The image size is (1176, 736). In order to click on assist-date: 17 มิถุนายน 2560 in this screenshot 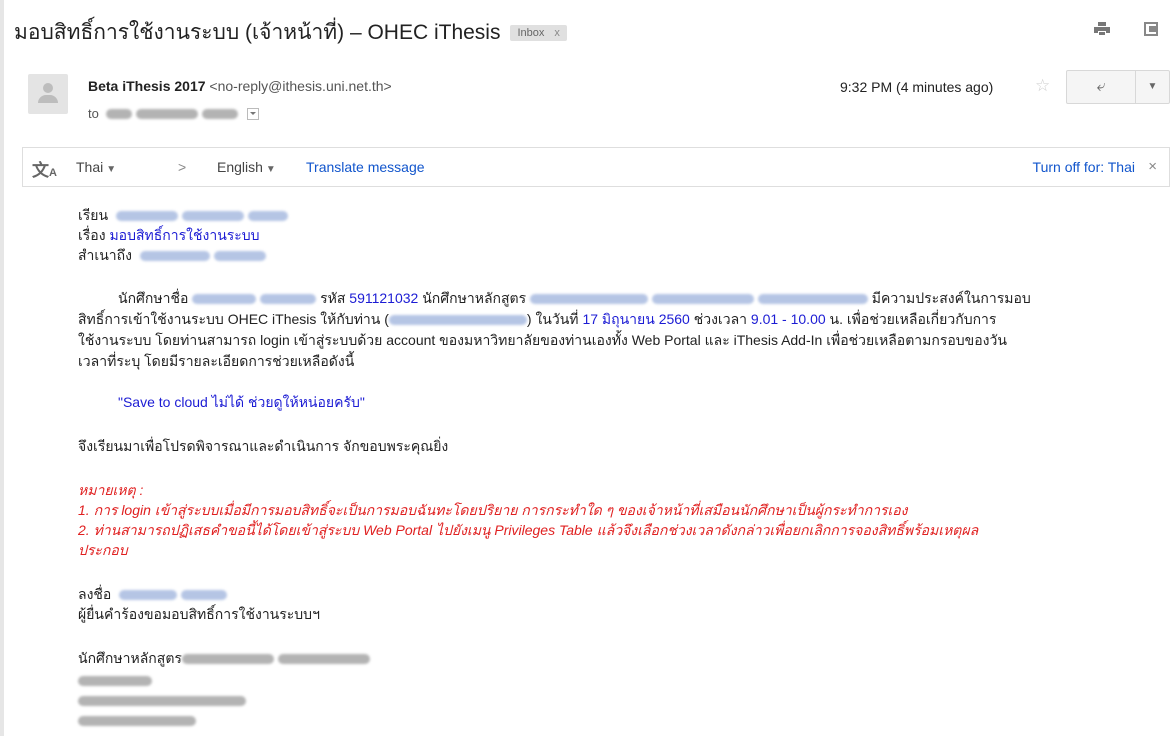, I will do `click(636, 319)`.